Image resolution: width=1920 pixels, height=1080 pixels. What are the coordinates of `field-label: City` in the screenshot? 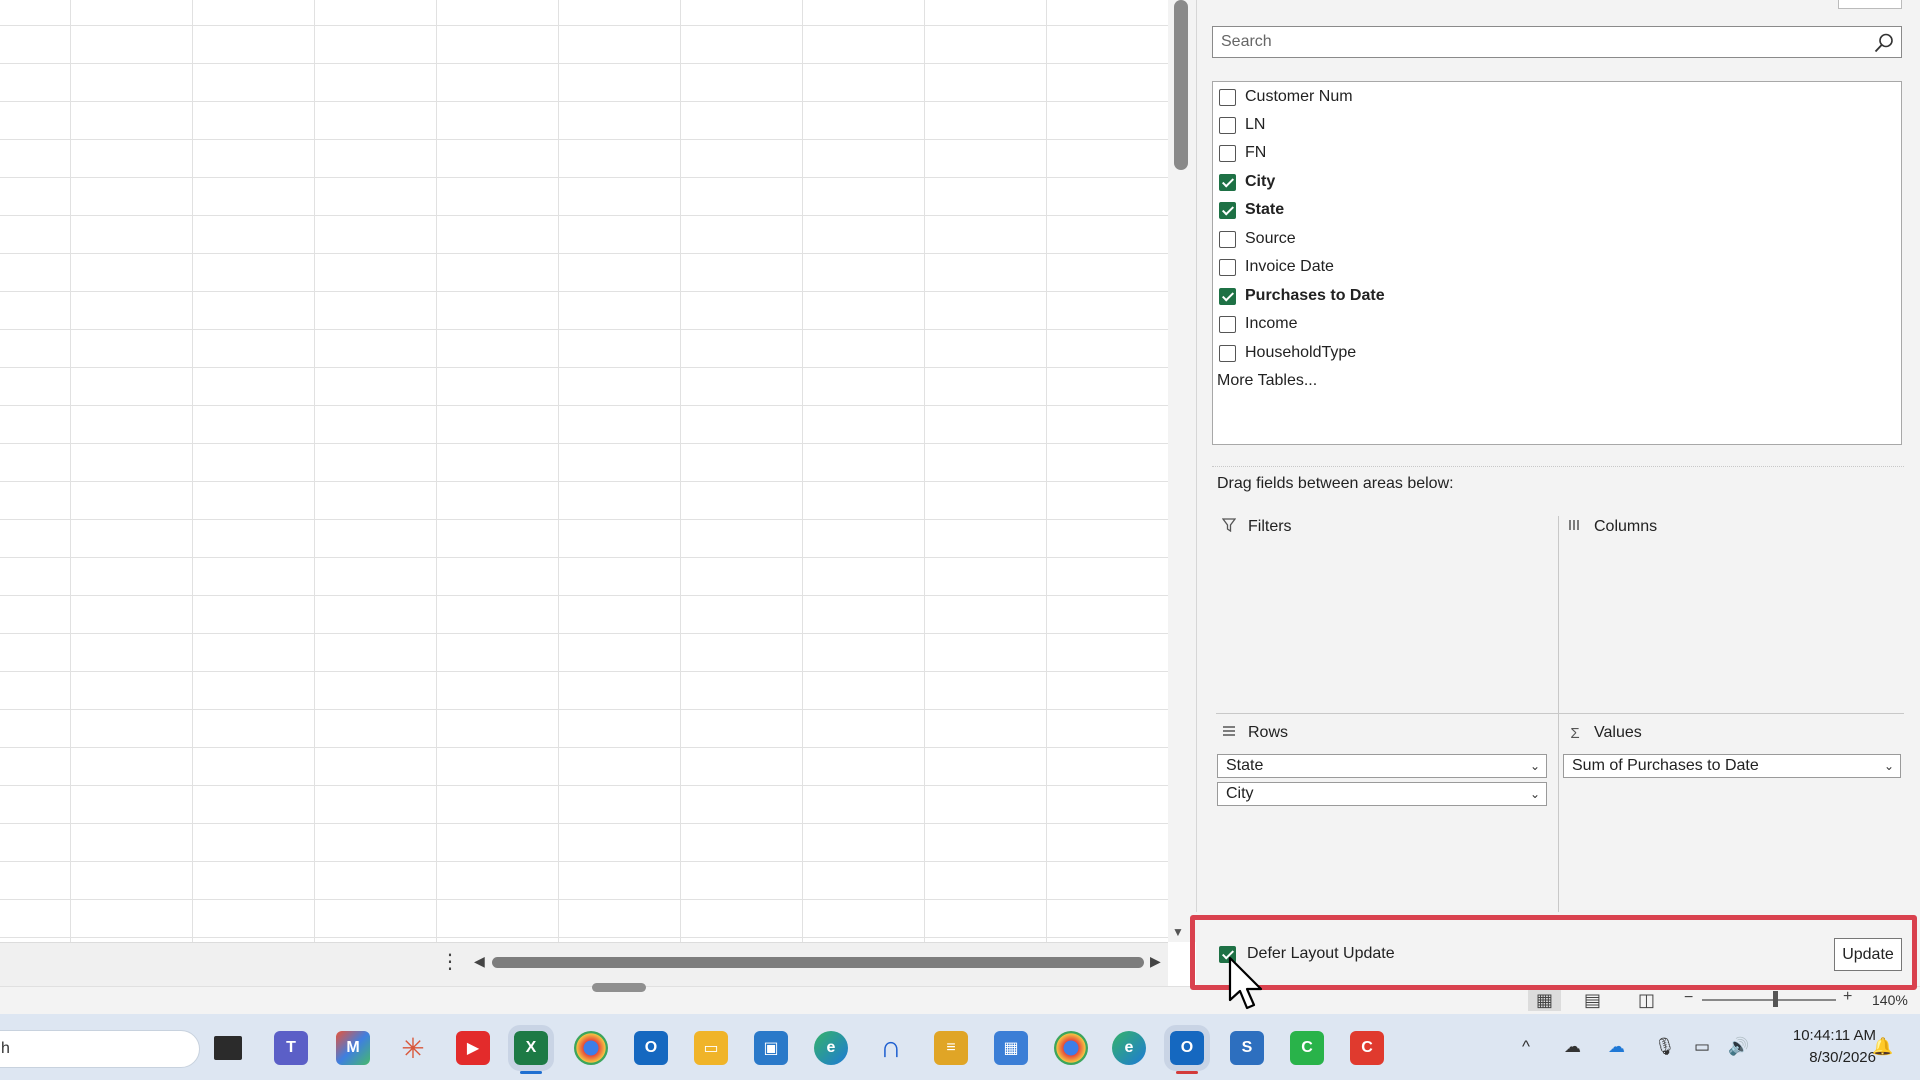 It's located at (1260, 181).